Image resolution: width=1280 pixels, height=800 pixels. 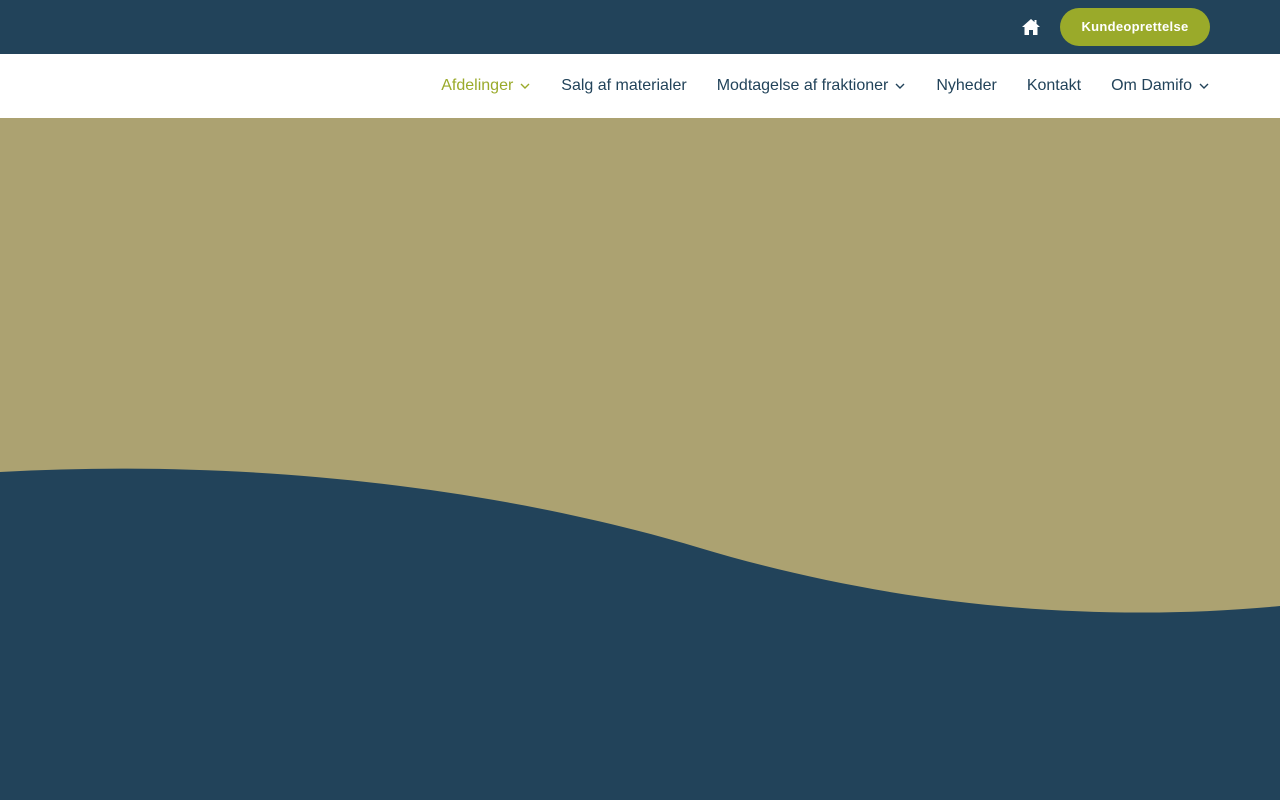 What do you see at coordinates (640, 27) in the screenshot?
I see `top-bar: Kundeoprettelse` at bounding box center [640, 27].